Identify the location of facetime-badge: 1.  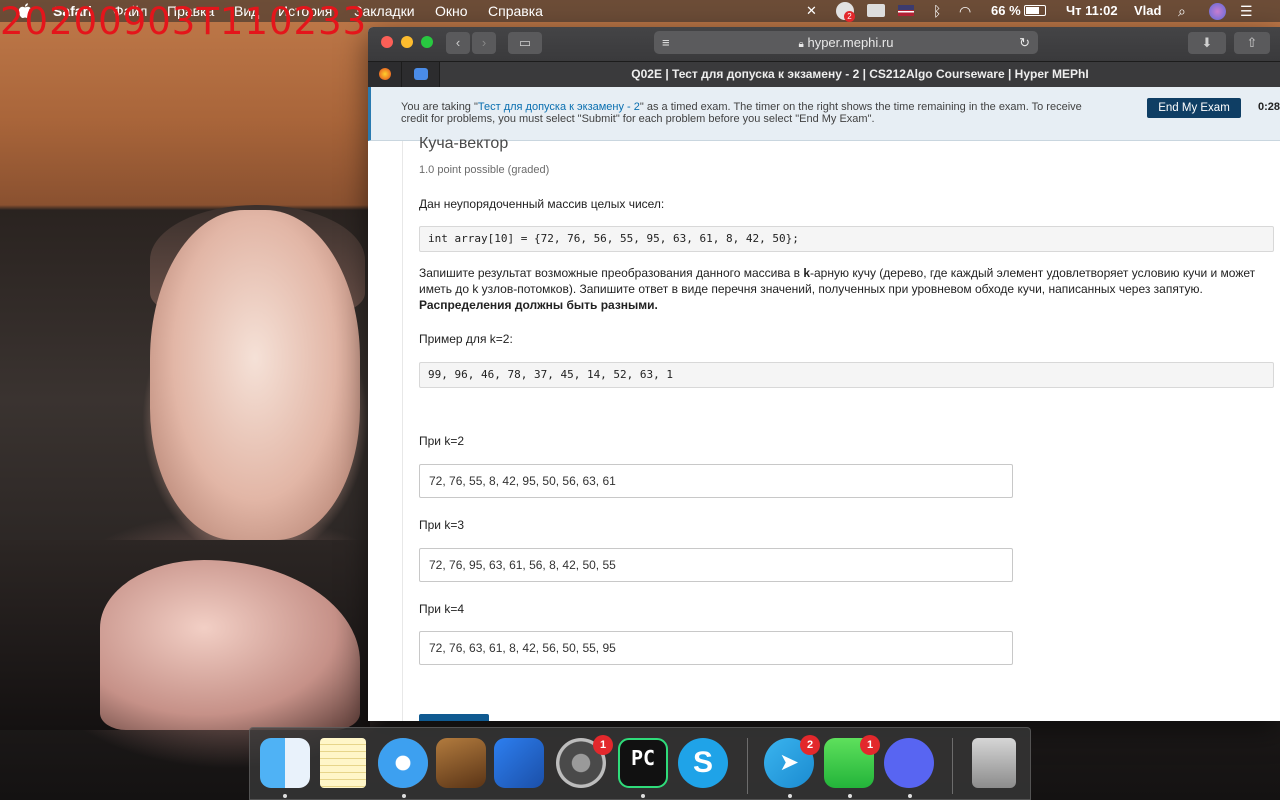
(870, 745).